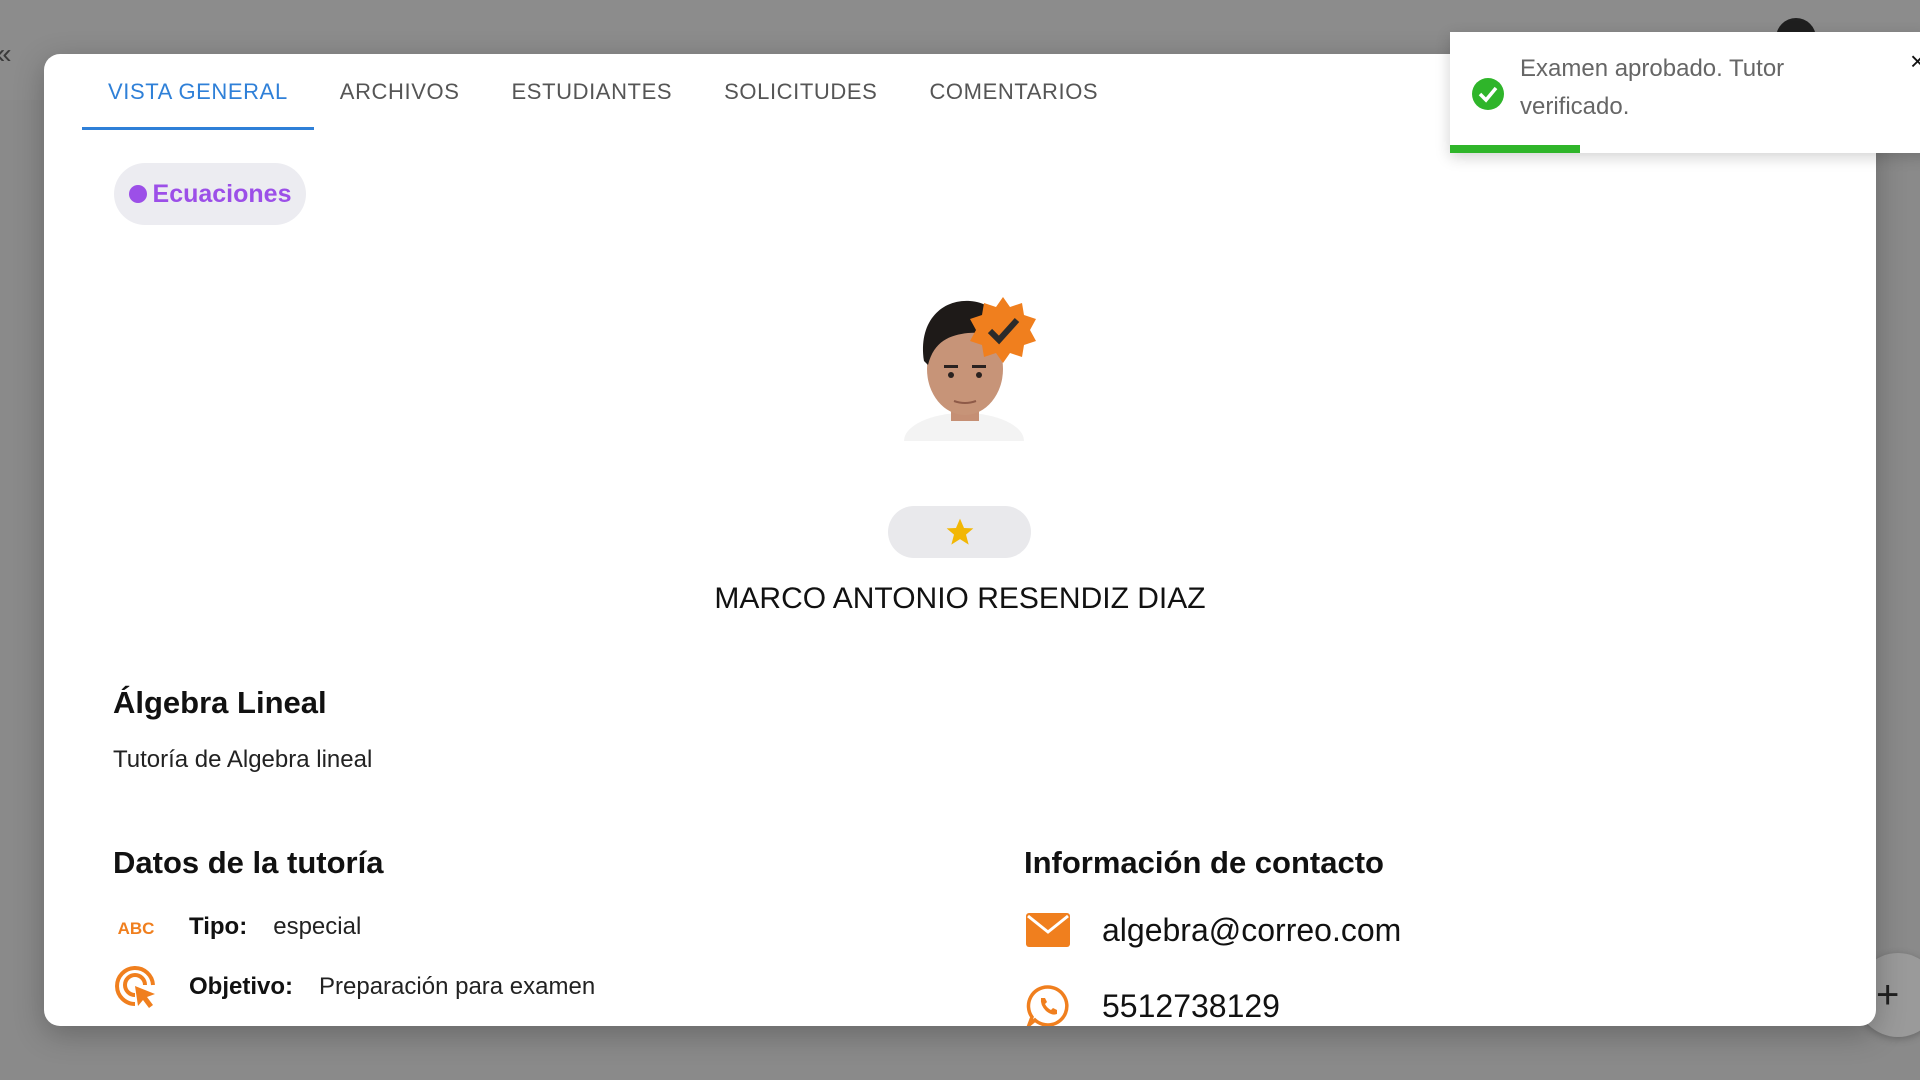 The height and width of the screenshot is (1080, 1920). What do you see at coordinates (243, 759) in the screenshot?
I see `course-description: Tutoría de Algebra lineal` at bounding box center [243, 759].